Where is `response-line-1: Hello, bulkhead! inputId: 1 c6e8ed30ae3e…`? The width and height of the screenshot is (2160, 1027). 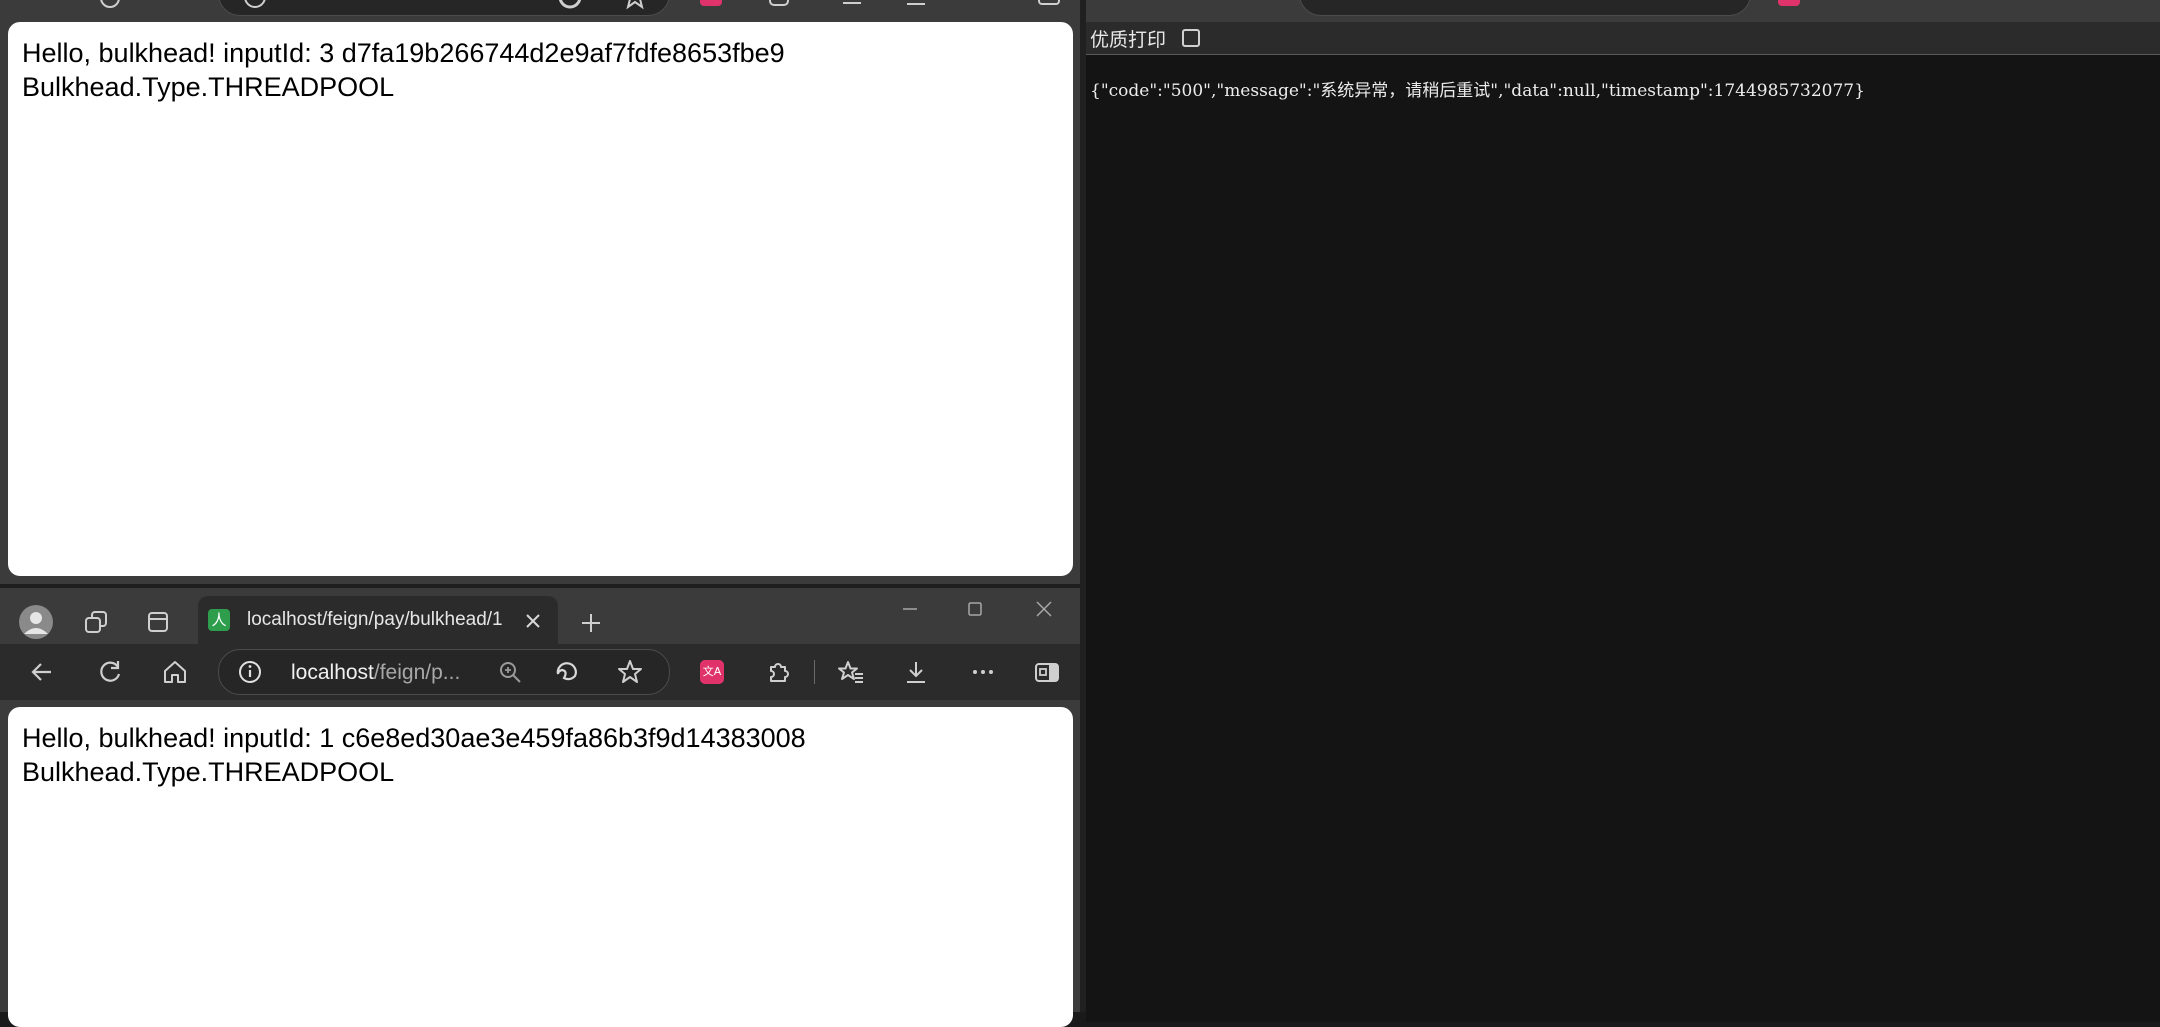
response-line-1: Hello, bulkhead! inputId: 1 c6e8ed30ae3e… is located at coordinates (414, 738).